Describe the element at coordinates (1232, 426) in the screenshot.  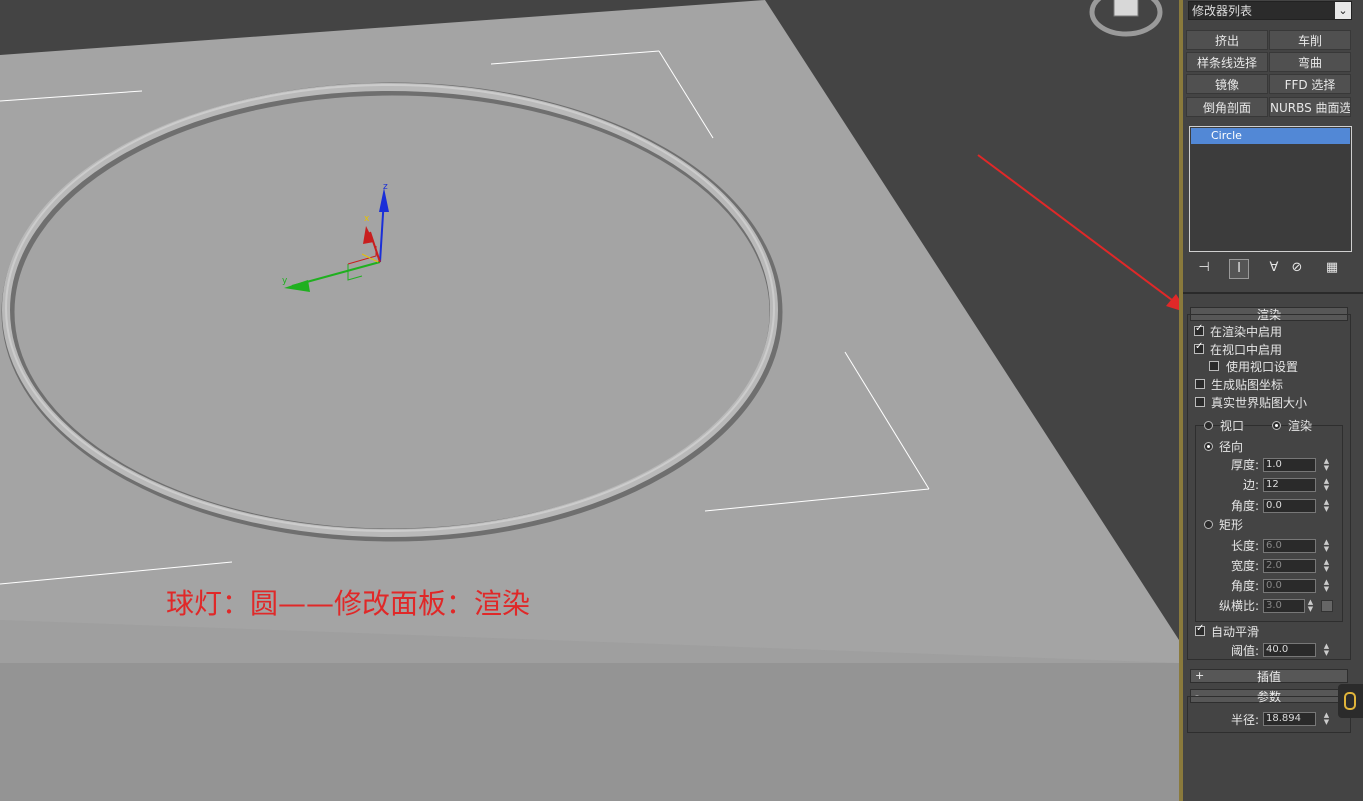
I see `viewport-radio-label: 视口` at that location.